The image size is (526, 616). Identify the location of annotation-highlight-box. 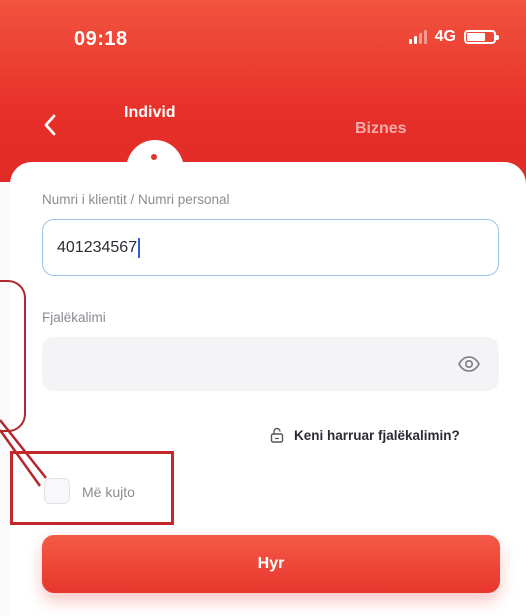
(92, 488).